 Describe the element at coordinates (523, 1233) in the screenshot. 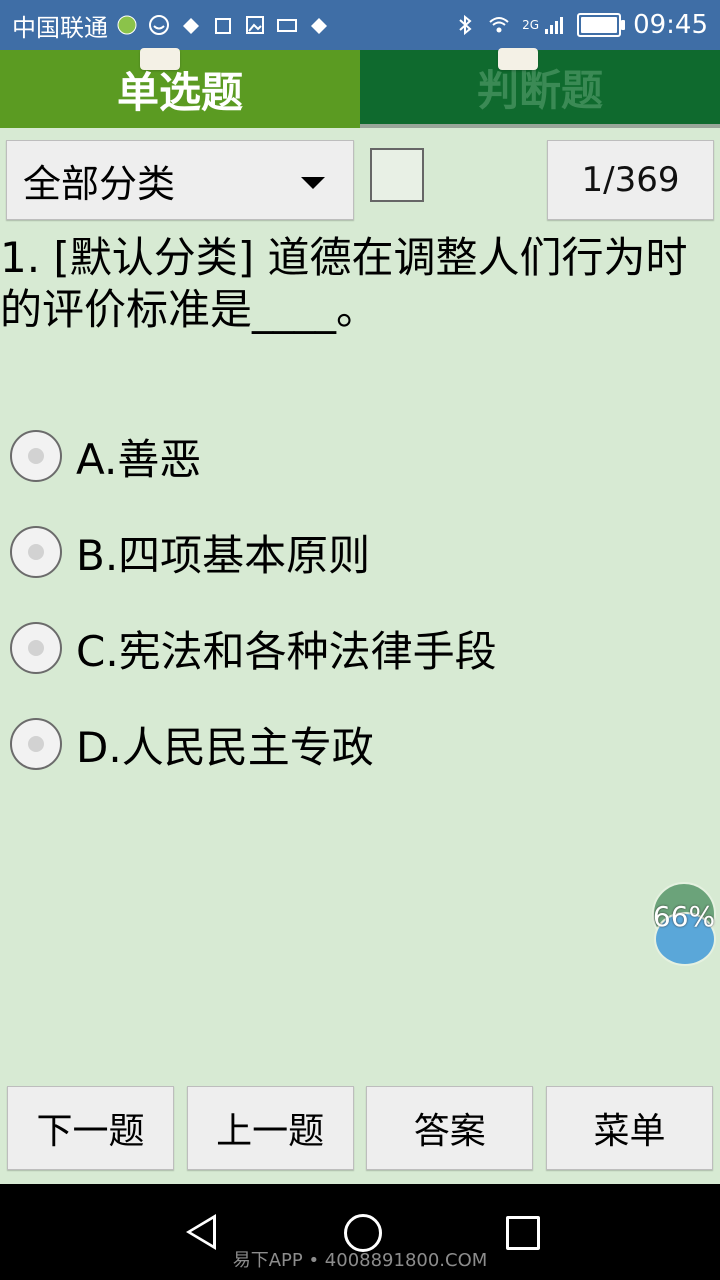

I see `recent-apps-icon` at that location.